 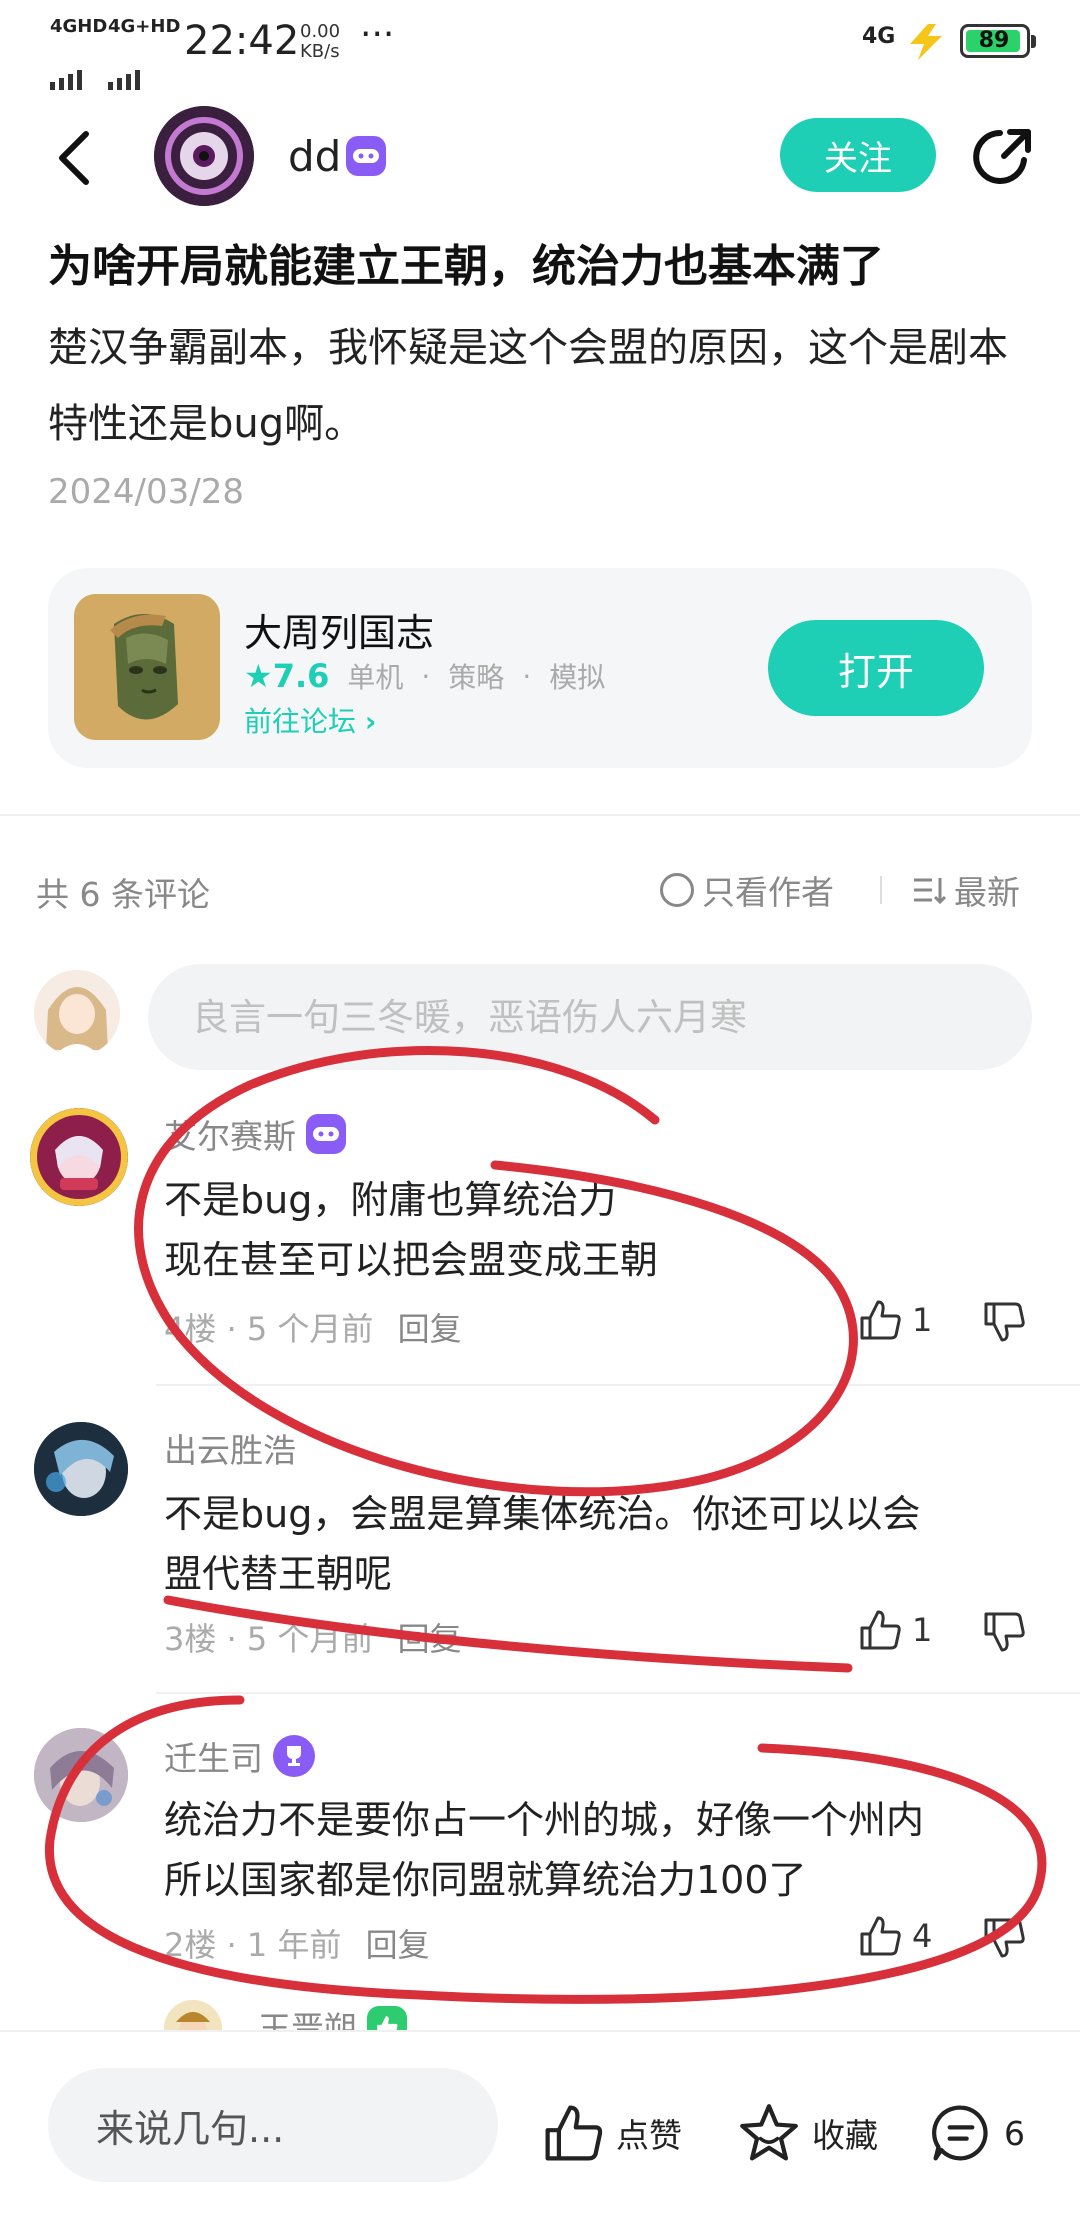 I want to click on comment-meta: 4楼 · 5 个月前 回复, so click(x=313, y=1329).